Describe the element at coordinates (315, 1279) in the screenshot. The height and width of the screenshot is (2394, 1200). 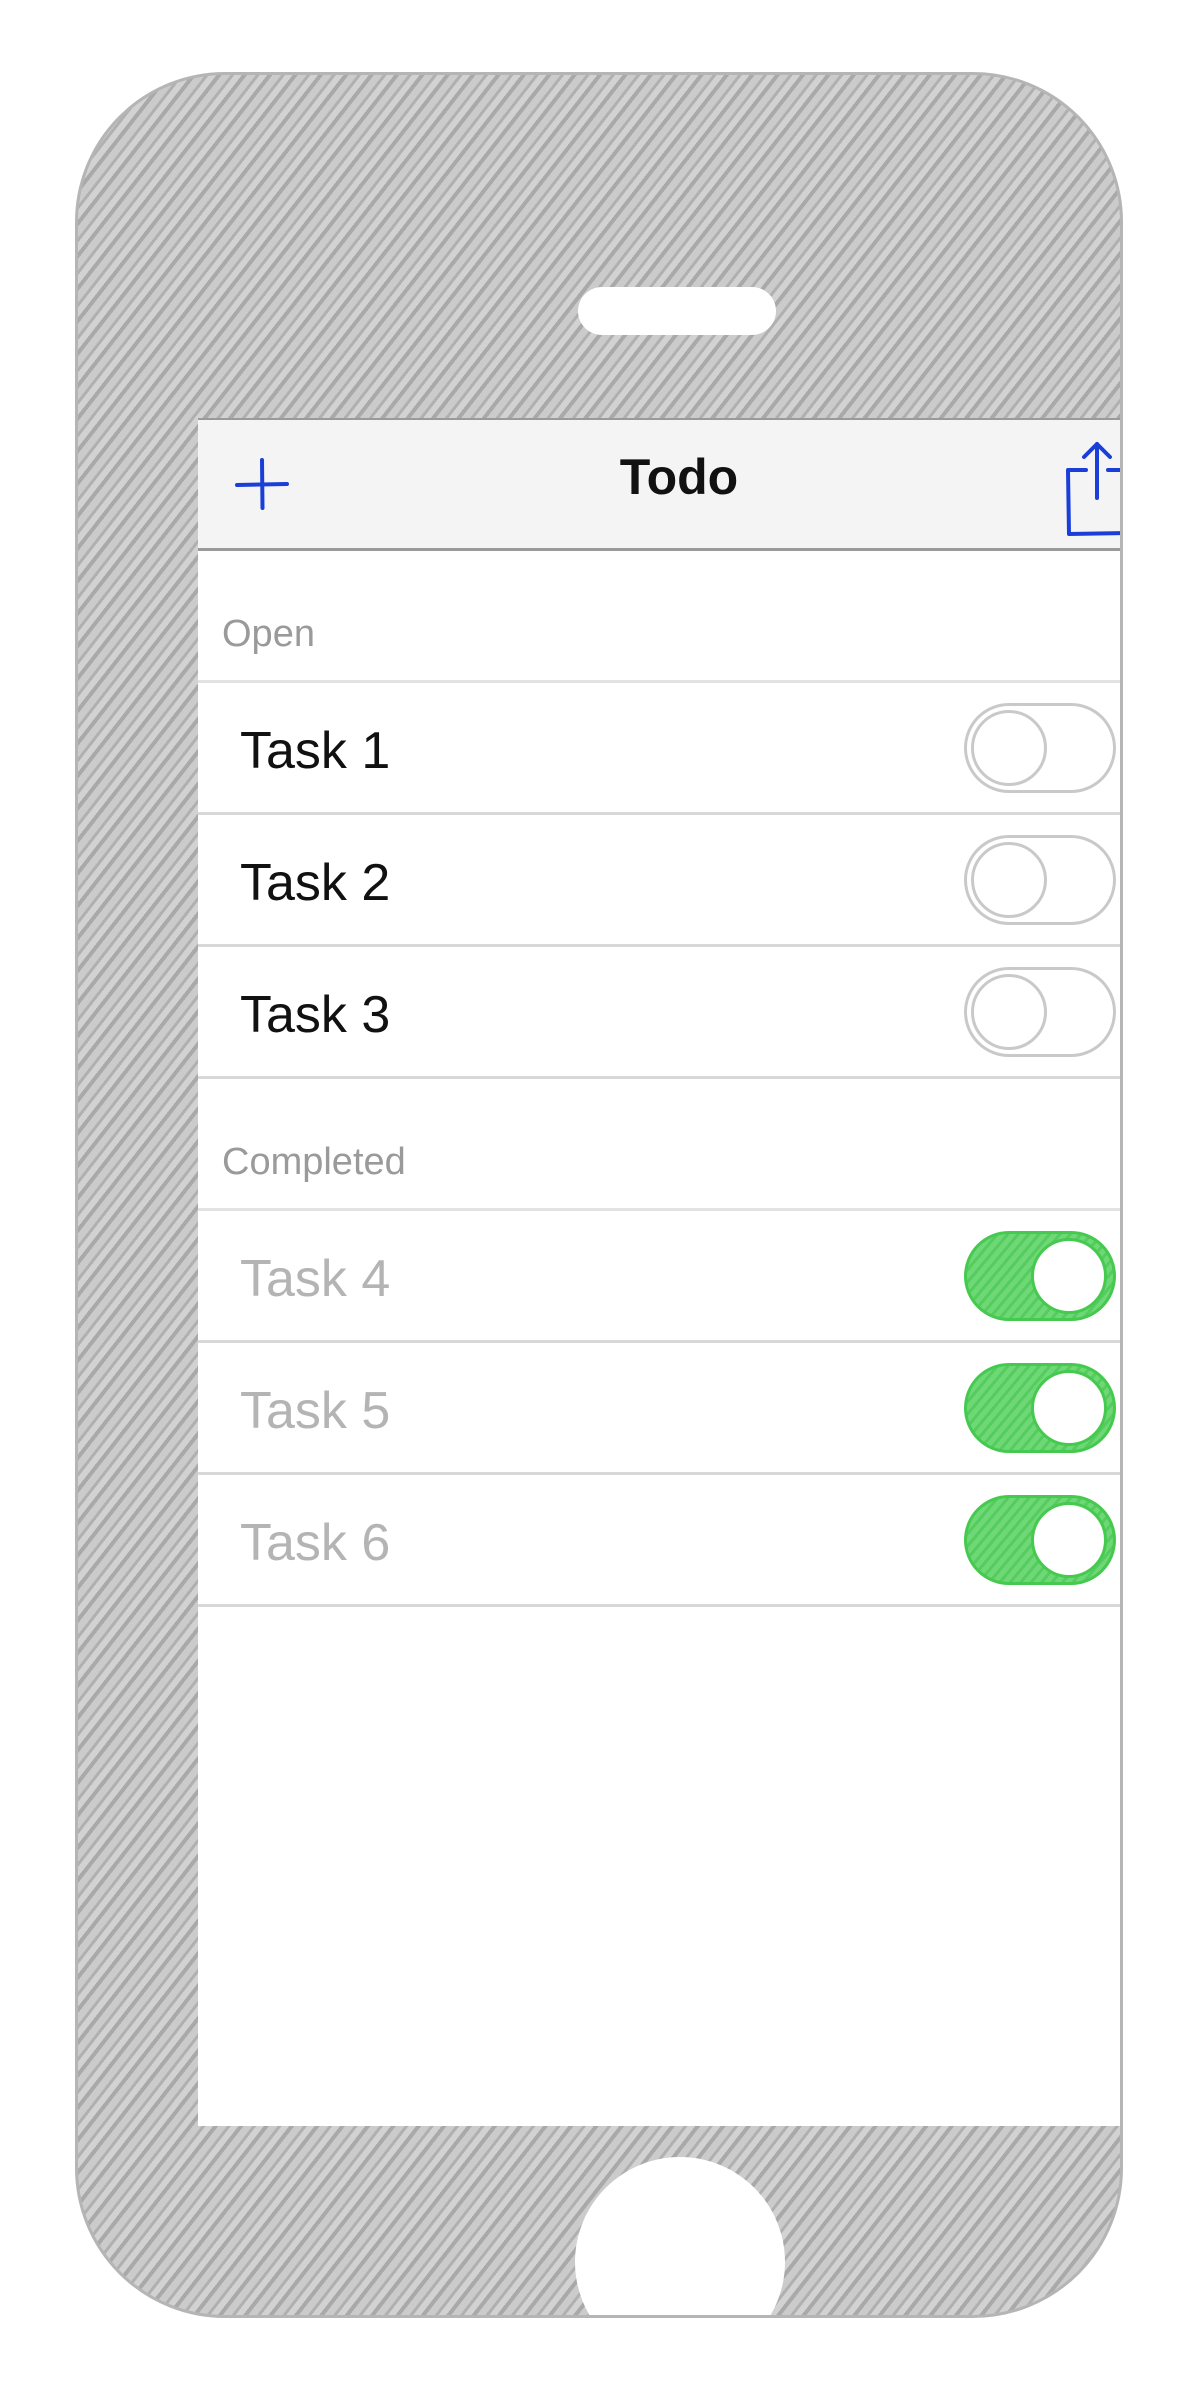
I see `task-label-4: Task 4` at that location.